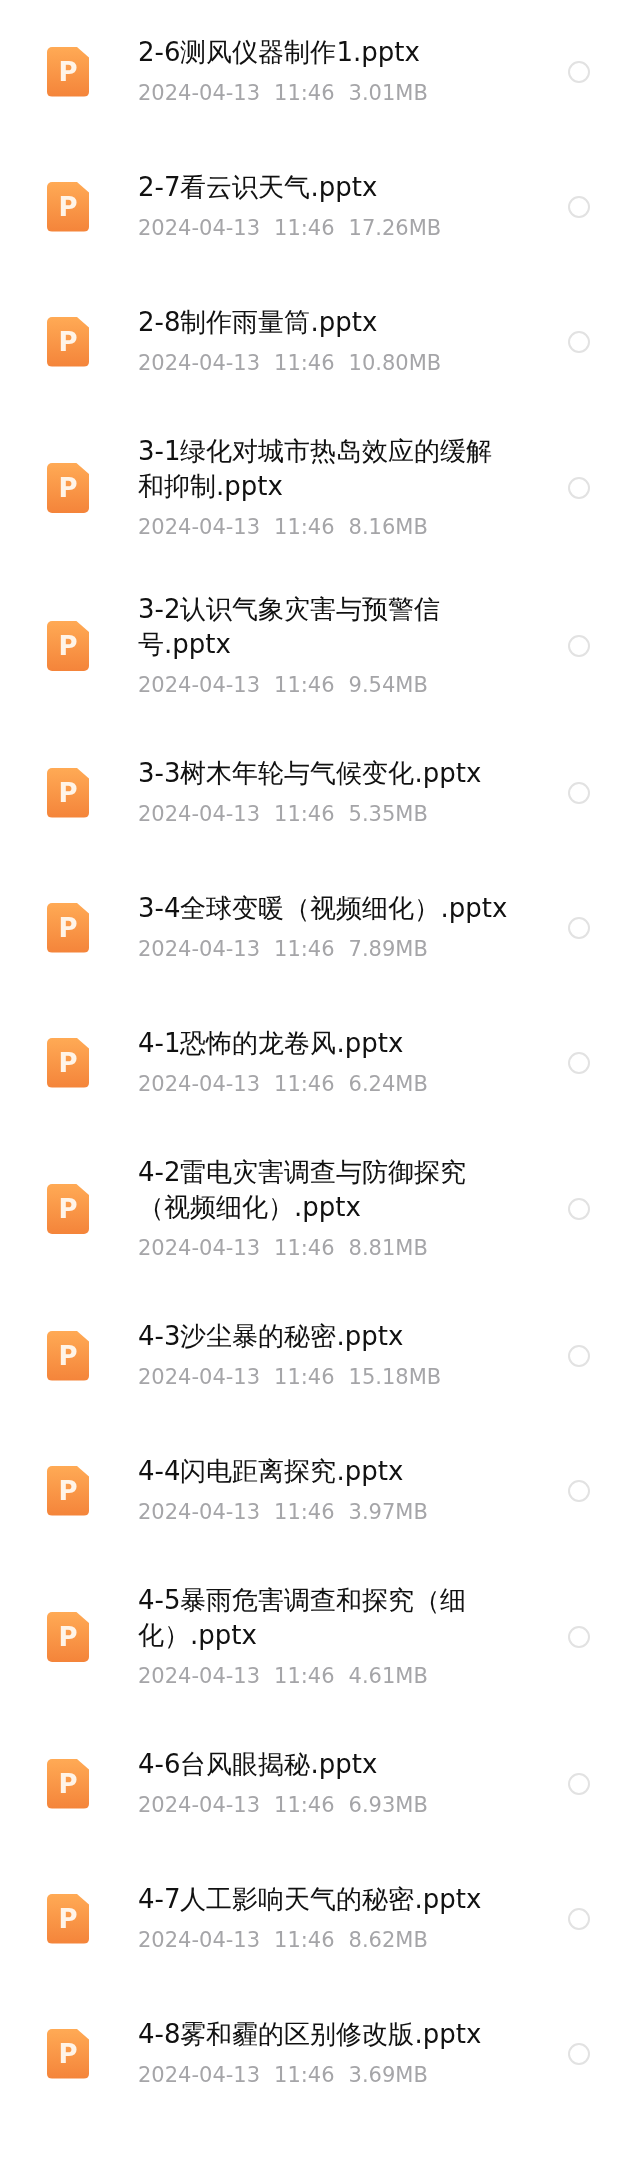 This screenshot has width=640, height=2180. Describe the element at coordinates (388, 1248) in the screenshot. I see `file-size: 8.81MB` at that location.